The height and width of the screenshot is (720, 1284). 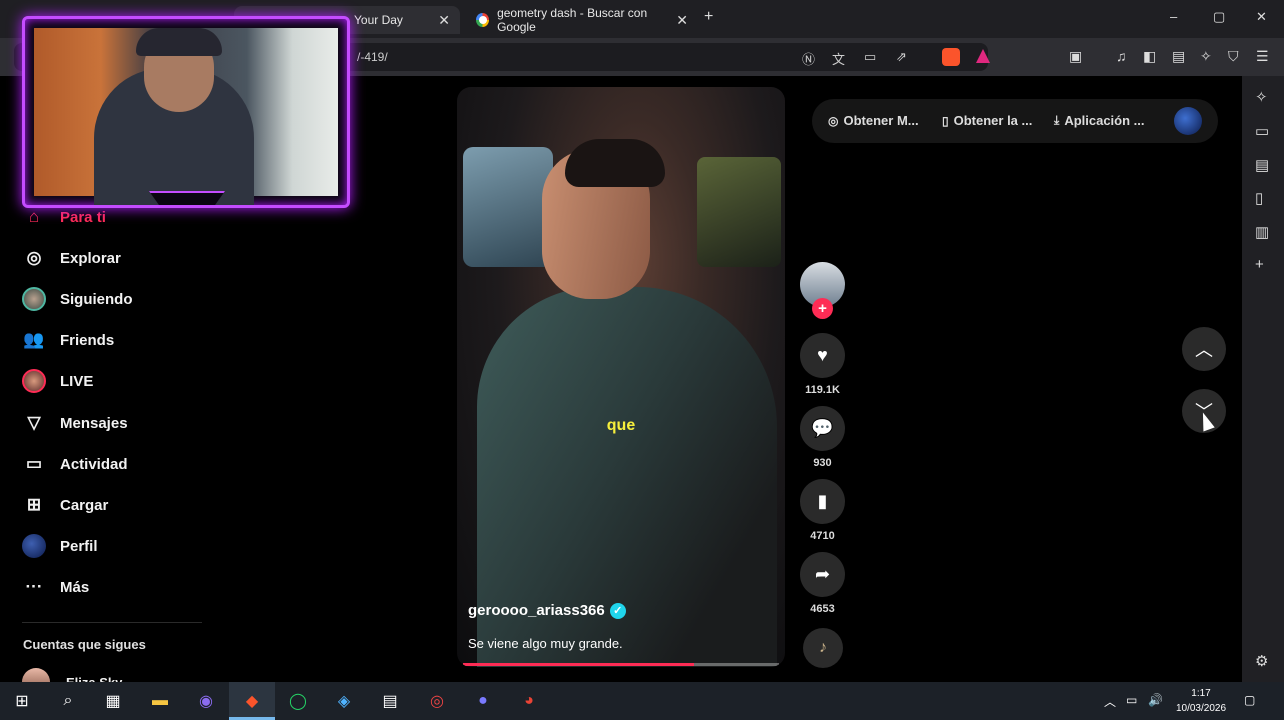 I want to click on reader-mode-icon: ▣, so click(x=1075, y=56).